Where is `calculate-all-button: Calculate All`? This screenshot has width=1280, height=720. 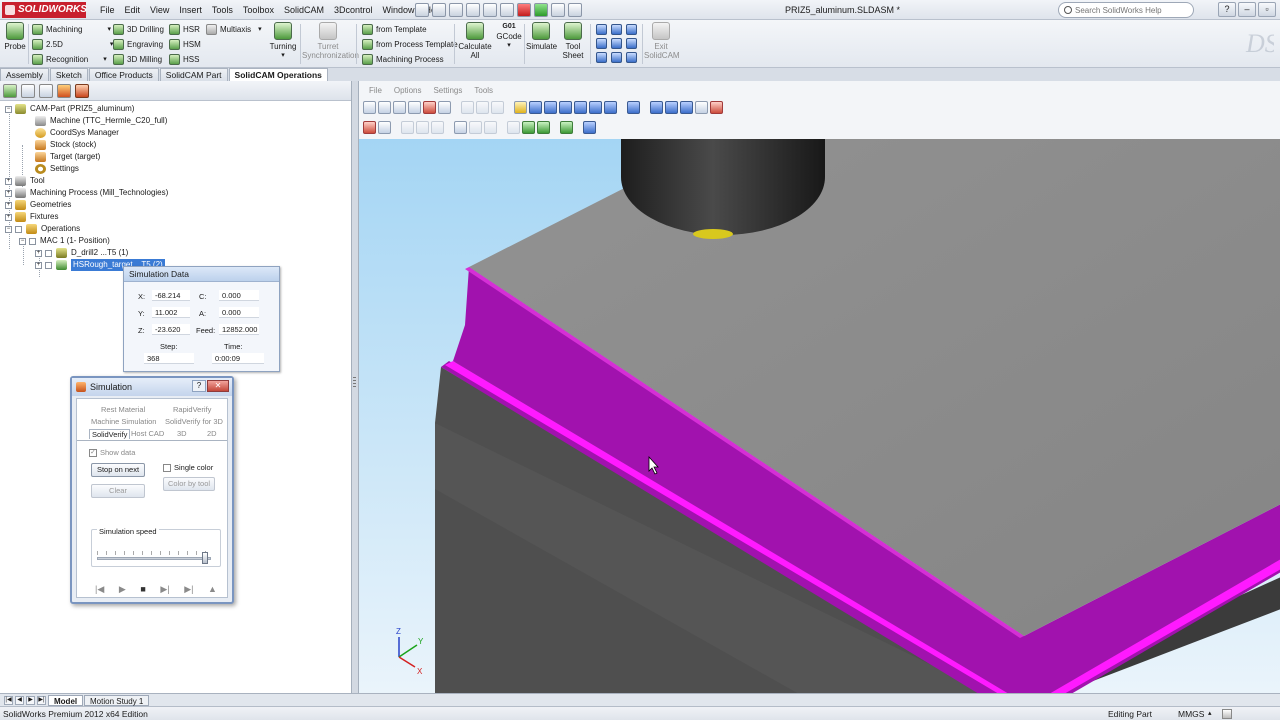
calculate-all-button: Calculate All is located at coordinates (475, 41).